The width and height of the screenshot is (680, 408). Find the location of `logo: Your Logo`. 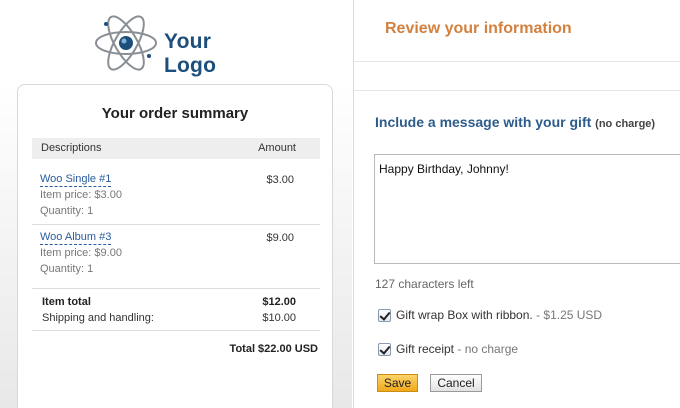

logo: Your Logo is located at coordinates (179, 45).